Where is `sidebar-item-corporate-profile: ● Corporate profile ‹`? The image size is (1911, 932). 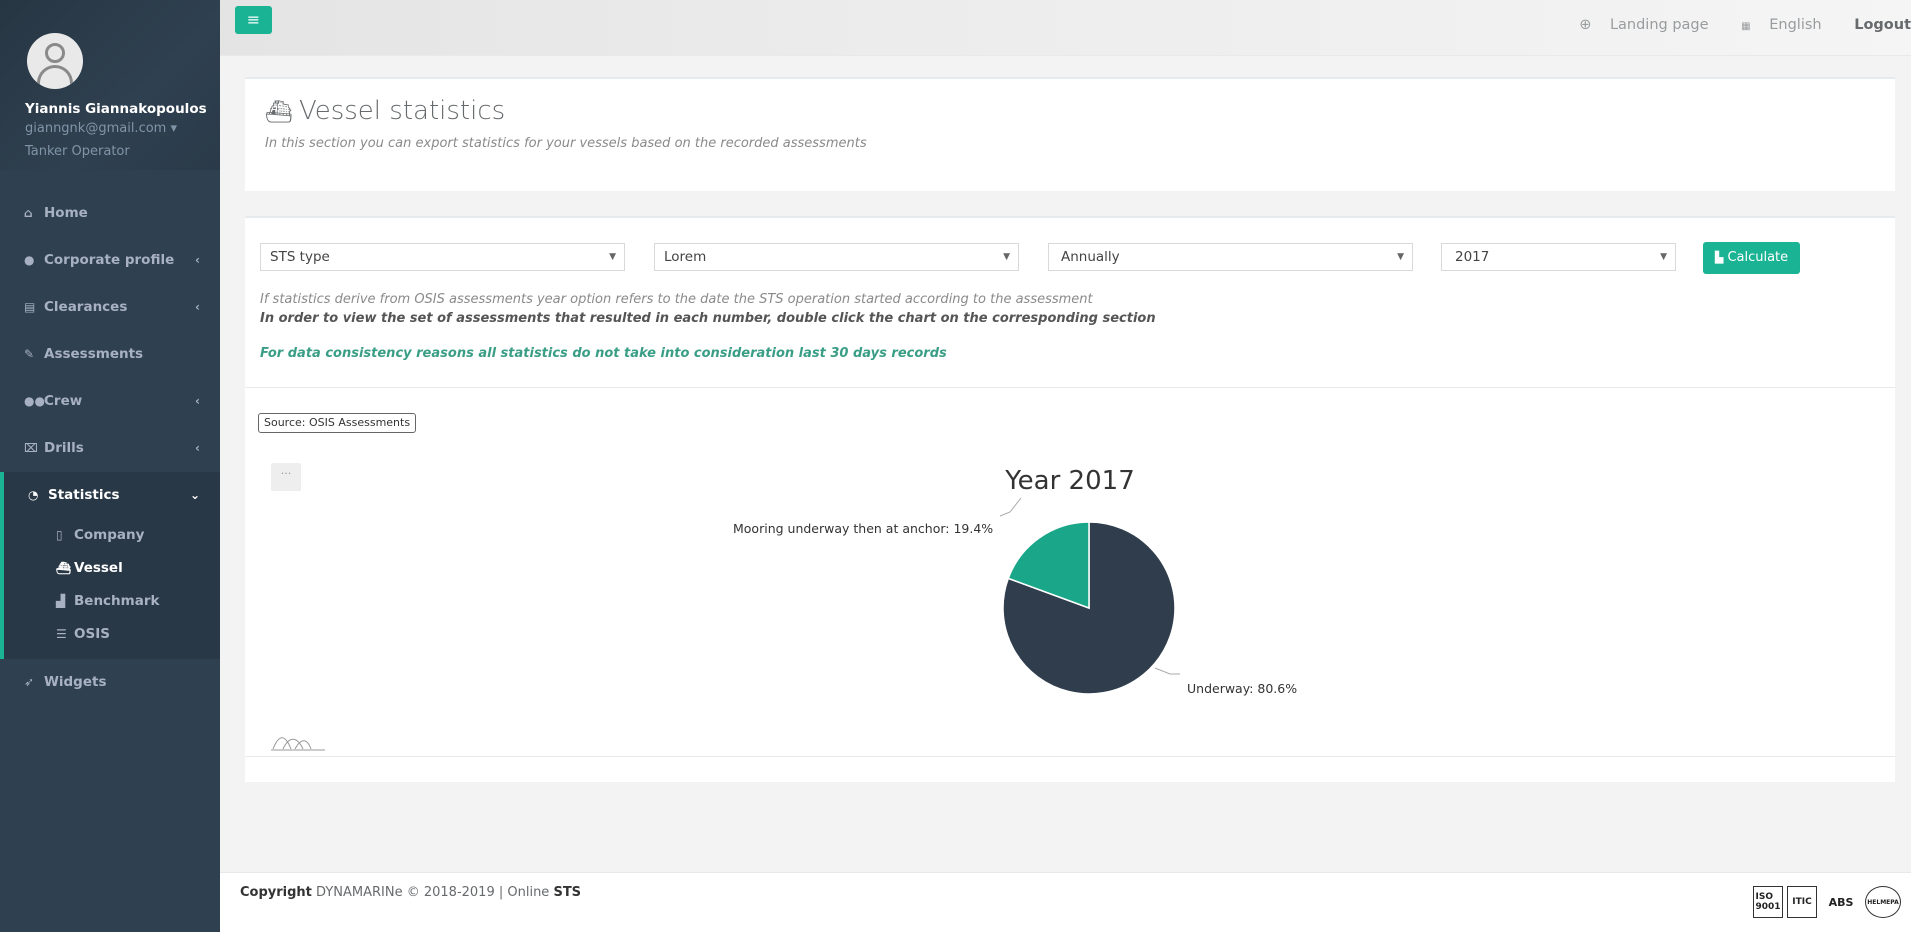 sidebar-item-corporate-profile: ● Corporate profile ‹ is located at coordinates (110, 260).